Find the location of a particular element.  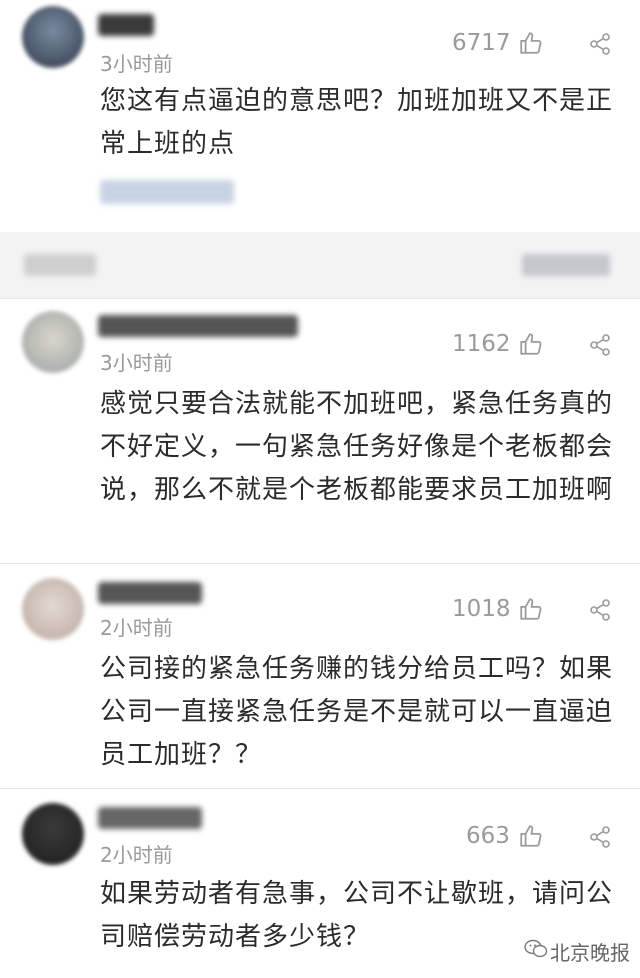

reply-summary-blurred is located at coordinates (167, 192).